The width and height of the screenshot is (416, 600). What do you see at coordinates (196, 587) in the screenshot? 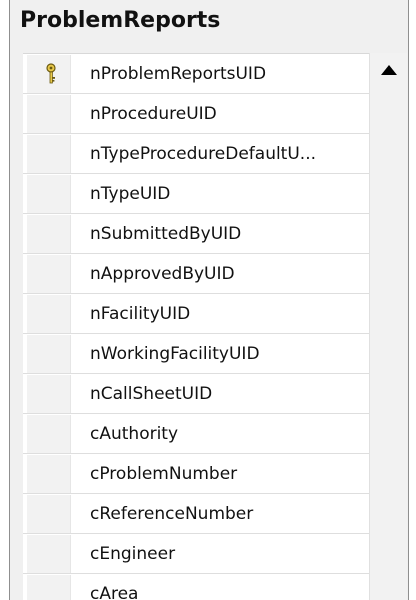
I see `column-row: cArea` at bounding box center [196, 587].